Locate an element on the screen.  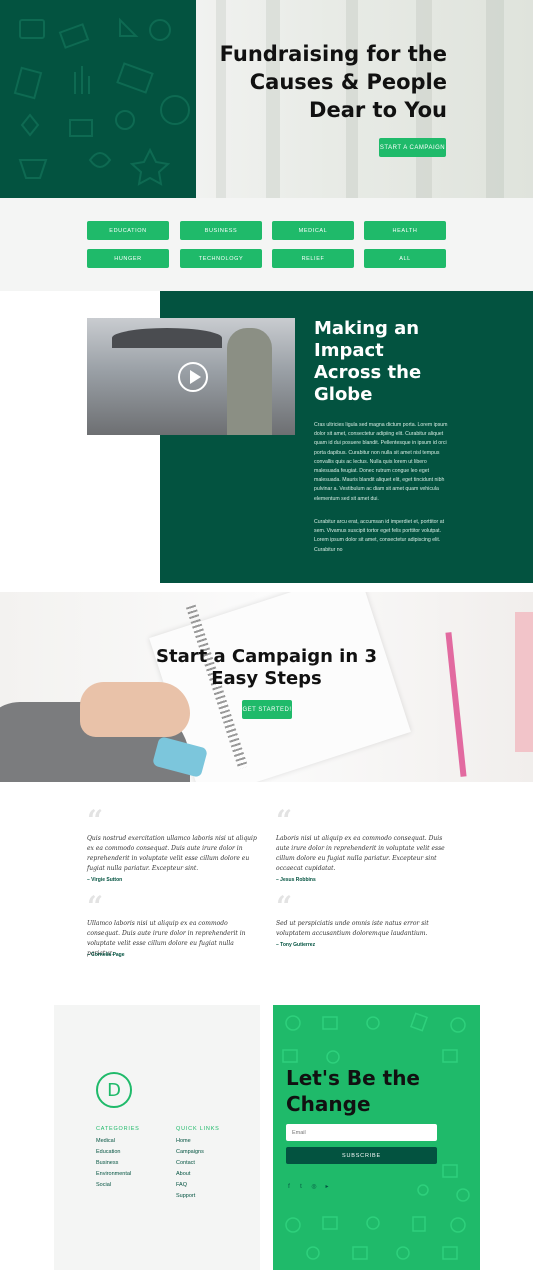
category-medical-button: Medical is located at coordinates (313, 230).